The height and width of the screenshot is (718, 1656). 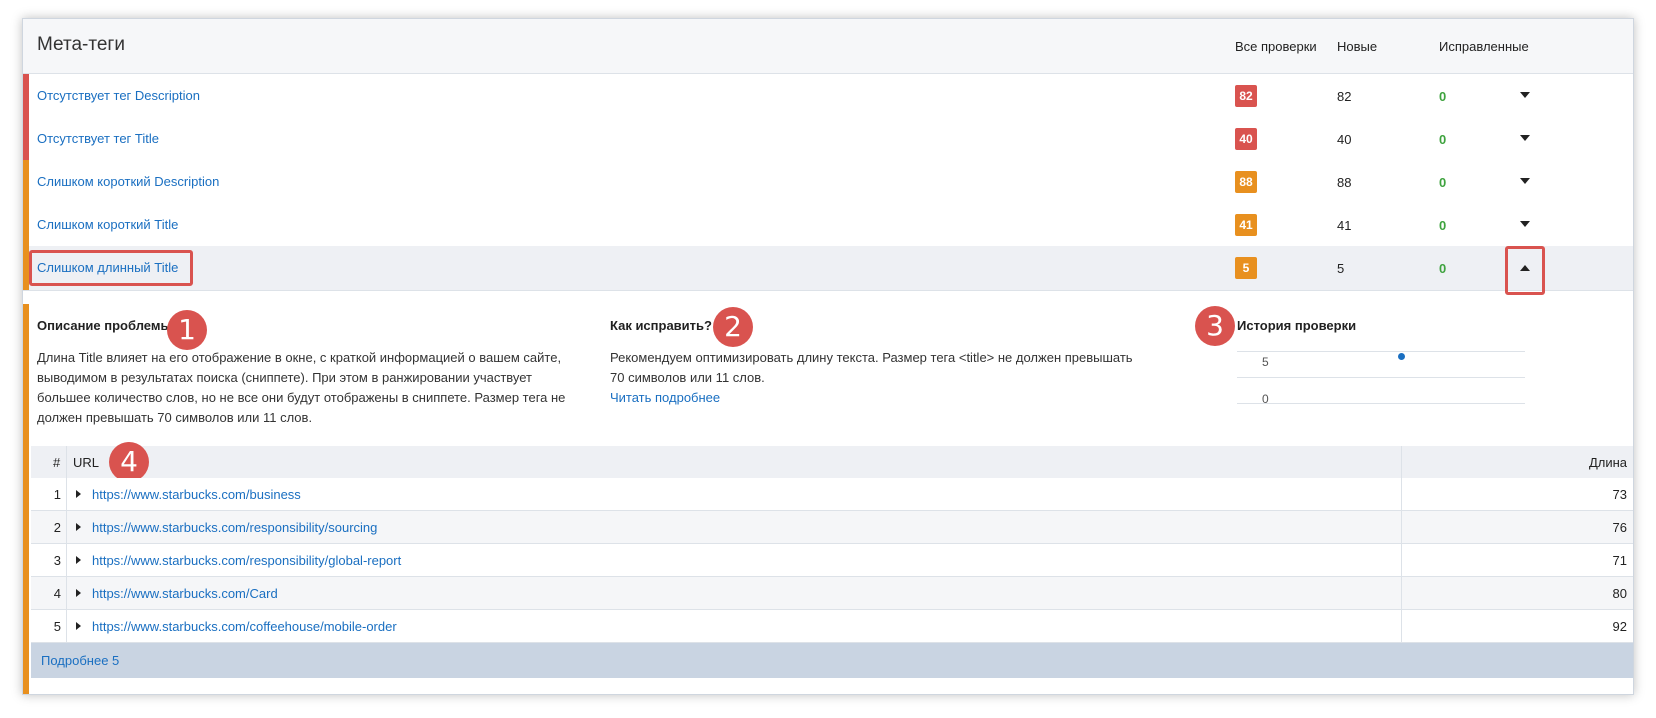 What do you see at coordinates (1619, 527) in the screenshot?
I see `length-value: 76` at bounding box center [1619, 527].